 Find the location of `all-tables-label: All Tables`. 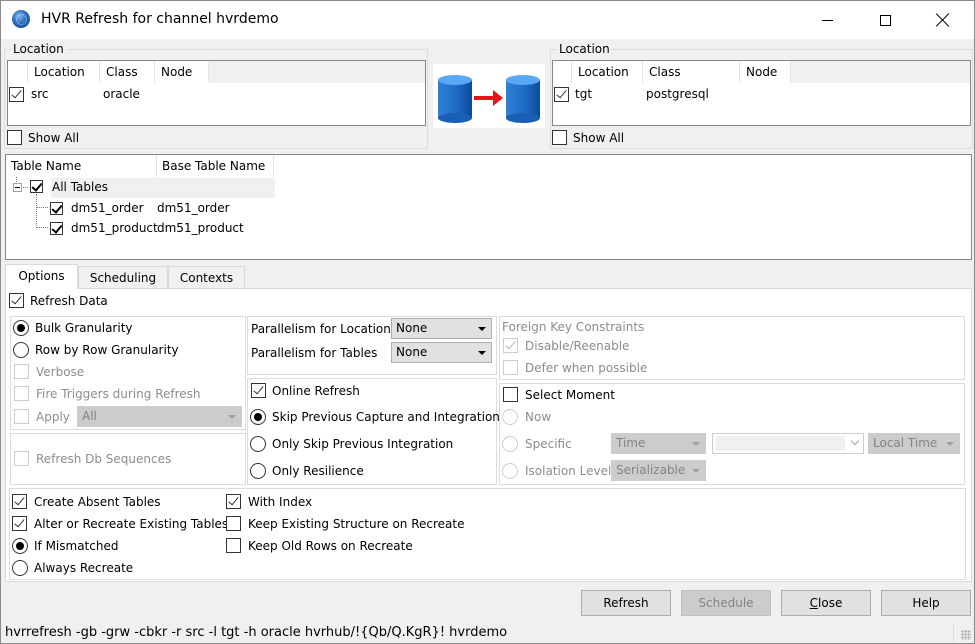

all-tables-label: All Tables is located at coordinates (80, 187).